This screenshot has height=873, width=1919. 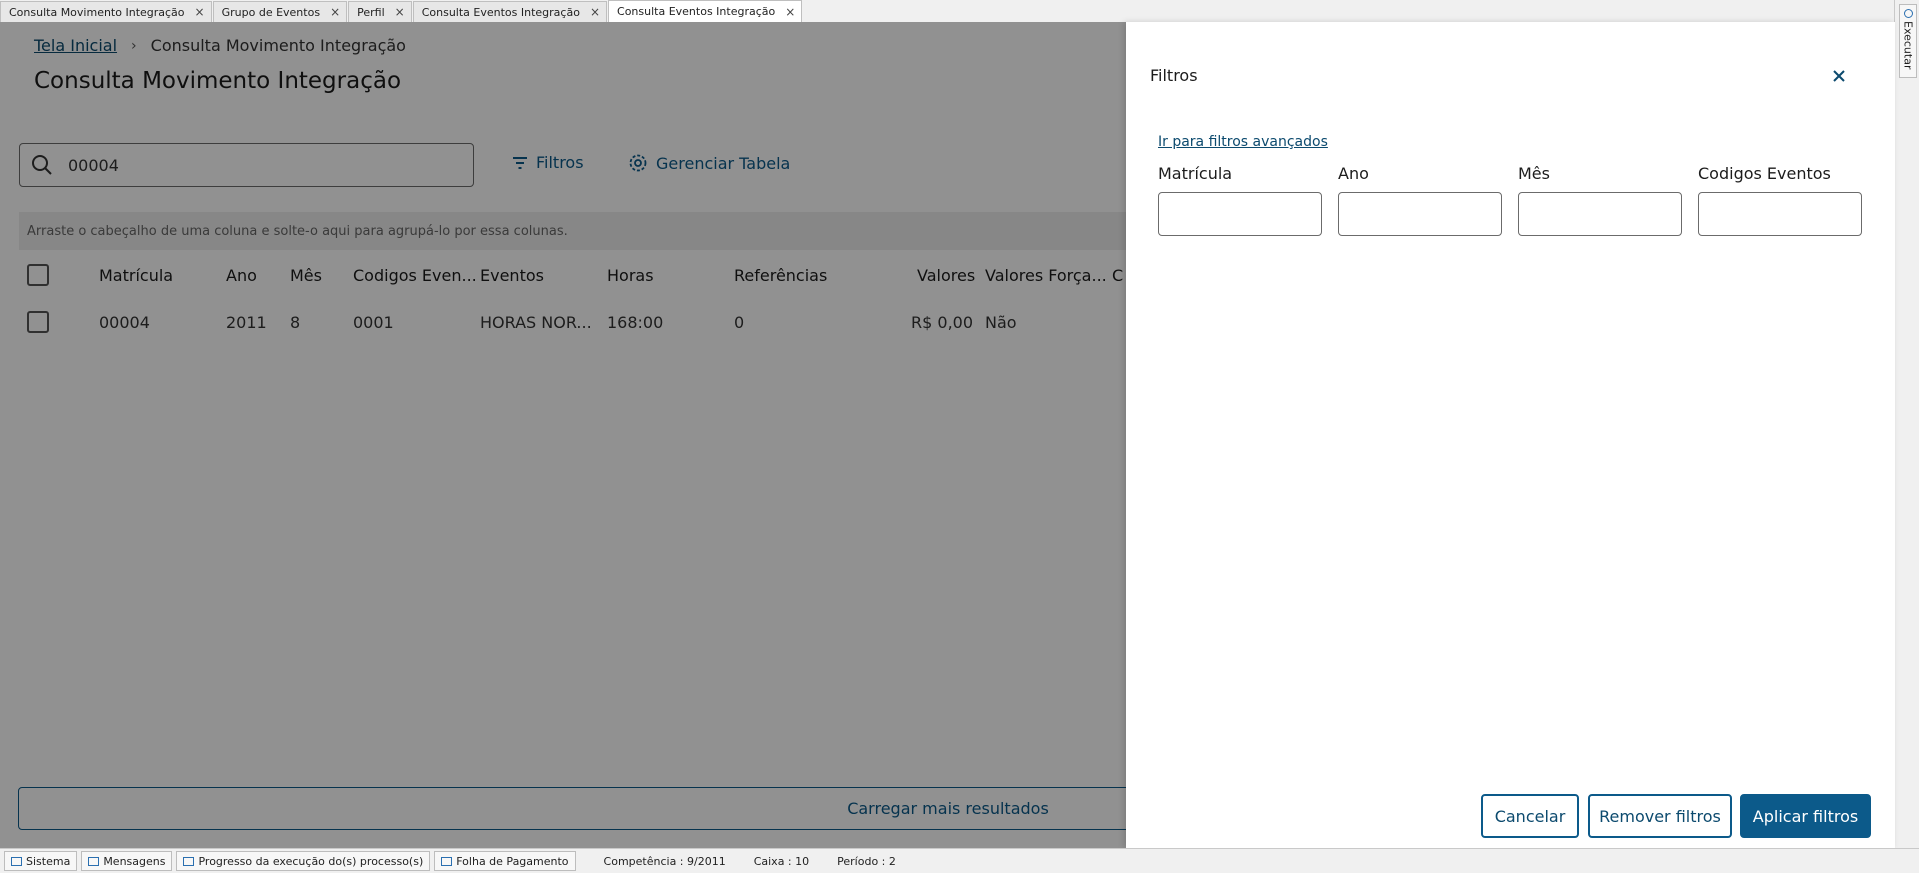 What do you see at coordinates (16, 861) in the screenshot?
I see `monitor-icon` at bounding box center [16, 861].